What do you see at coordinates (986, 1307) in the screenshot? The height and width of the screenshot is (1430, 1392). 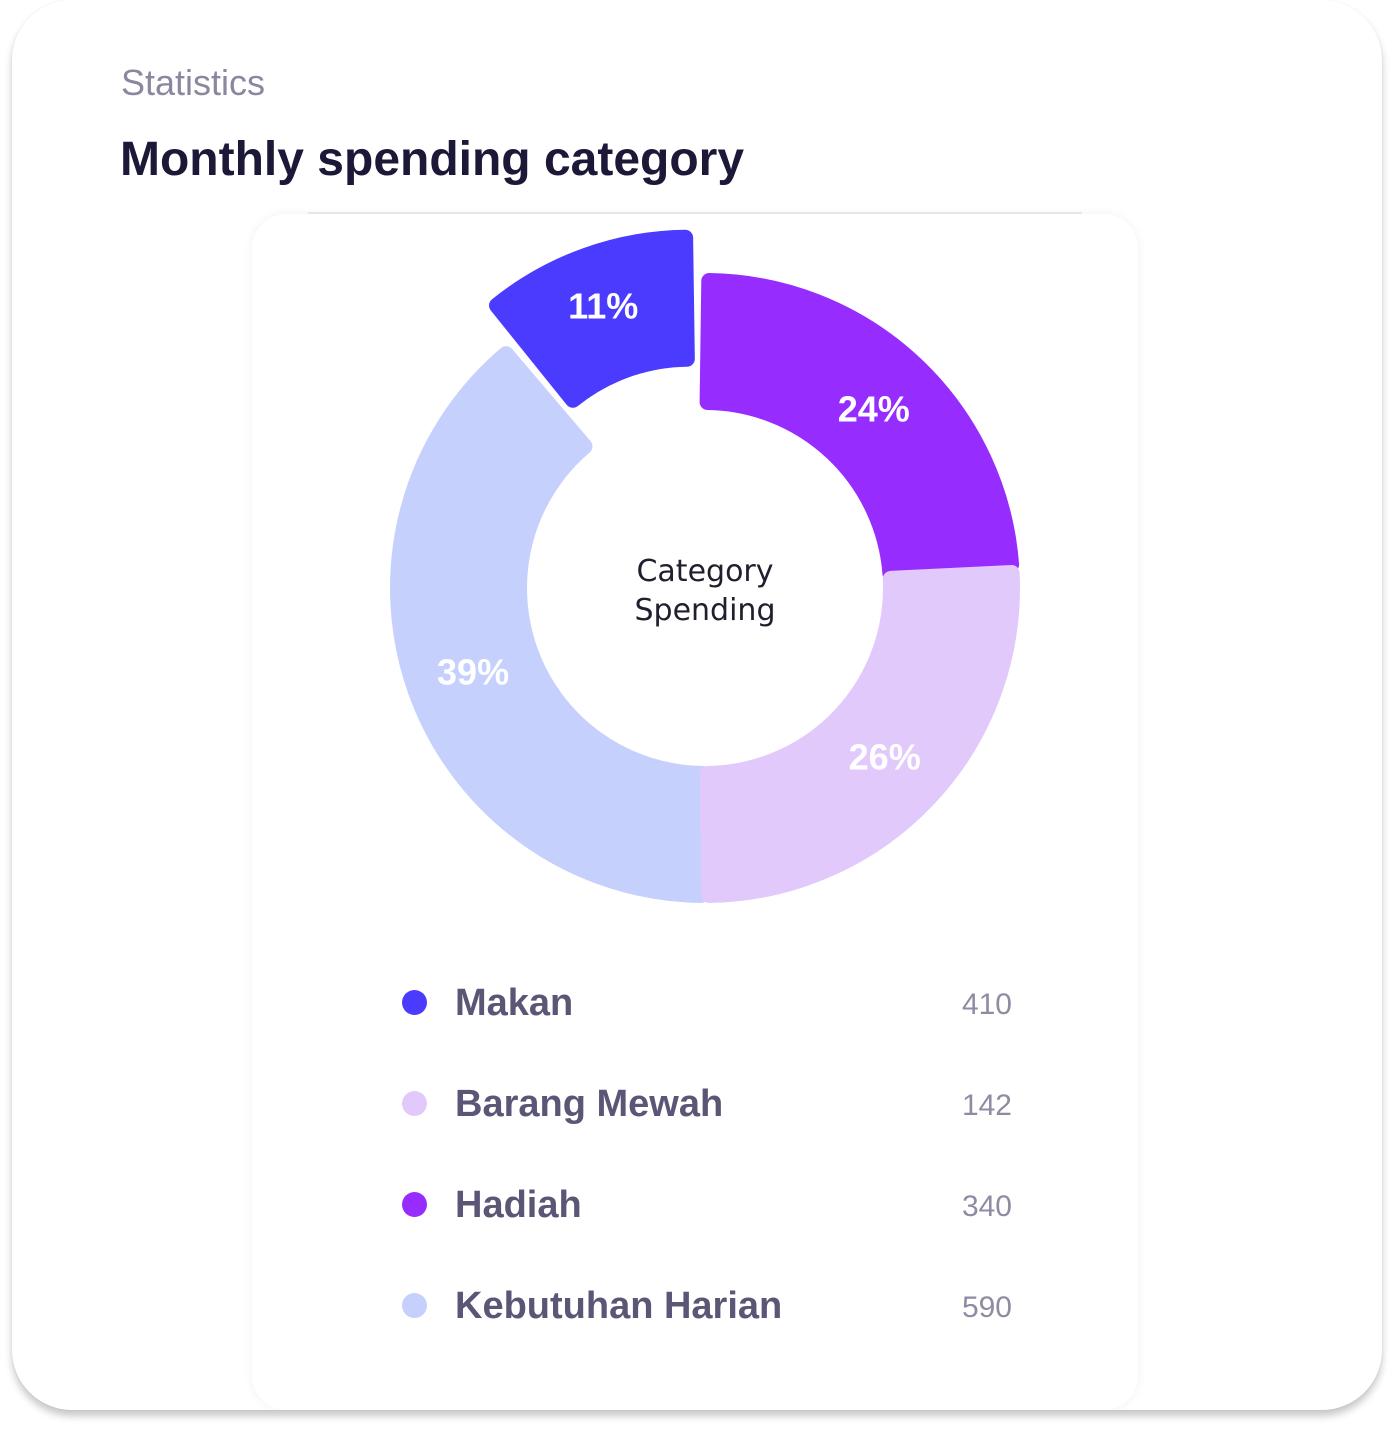 I see `legend-value: 590` at bounding box center [986, 1307].